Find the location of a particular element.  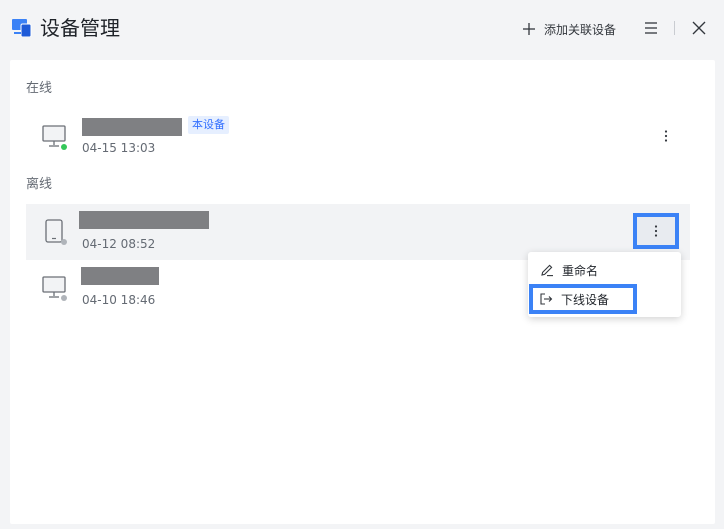

menu-item-logout-device: 下线设备 is located at coordinates (583, 299).